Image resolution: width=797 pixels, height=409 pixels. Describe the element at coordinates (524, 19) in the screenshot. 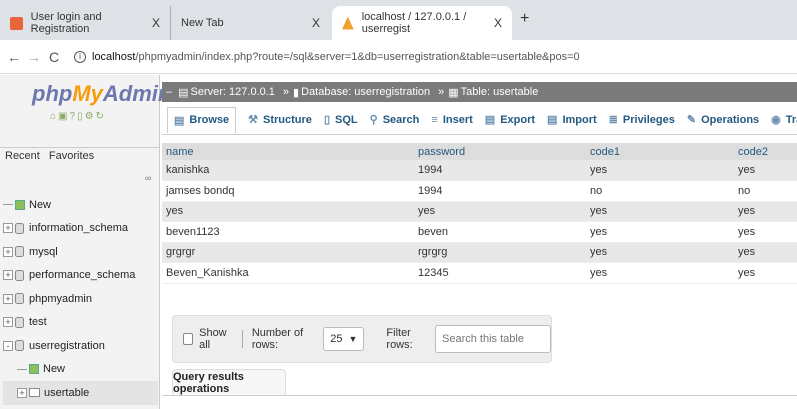

I see `new-tab-button: +` at that location.